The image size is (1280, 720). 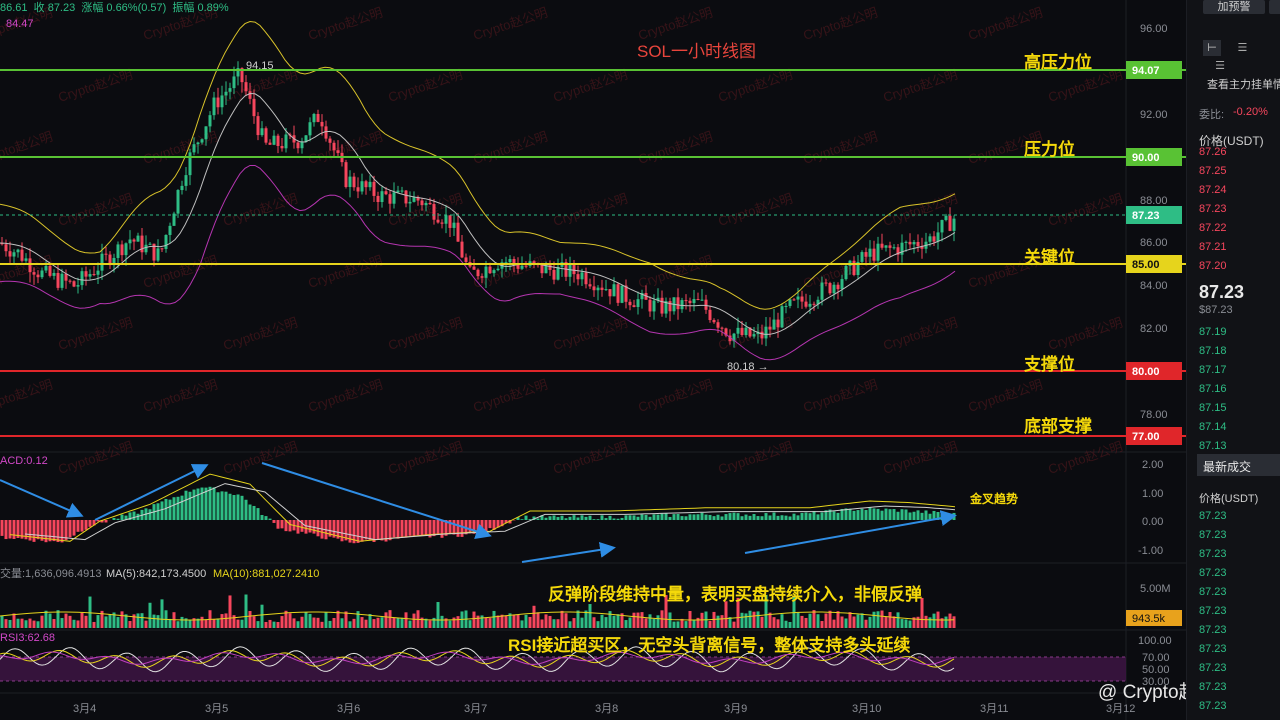 What do you see at coordinates (1213, 171) in the screenshot?
I see `ask-row: 87.25` at bounding box center [1213, 171].